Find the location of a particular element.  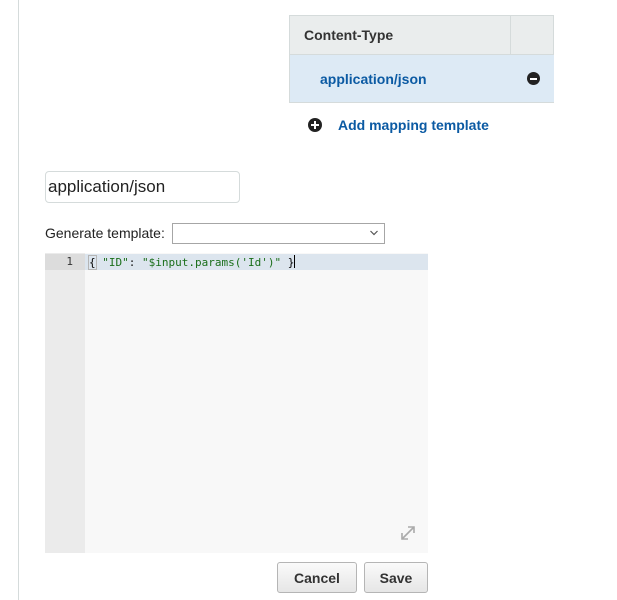

add-mapping-template-link: Add mapping template is located at coordinates (398, 125).